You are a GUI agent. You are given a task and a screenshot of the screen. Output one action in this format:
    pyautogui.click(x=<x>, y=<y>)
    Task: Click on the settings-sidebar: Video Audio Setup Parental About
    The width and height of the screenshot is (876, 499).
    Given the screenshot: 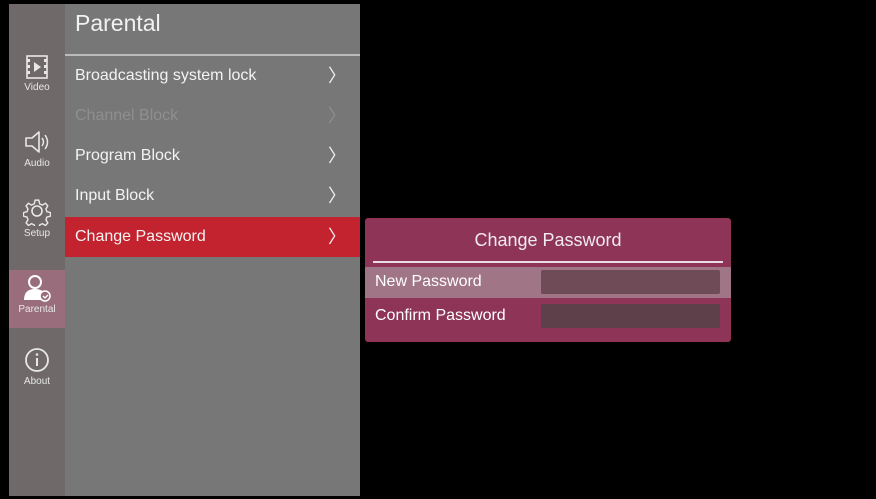 What is the action you would take?
    pyautogui.click(x=37, y=250)
    